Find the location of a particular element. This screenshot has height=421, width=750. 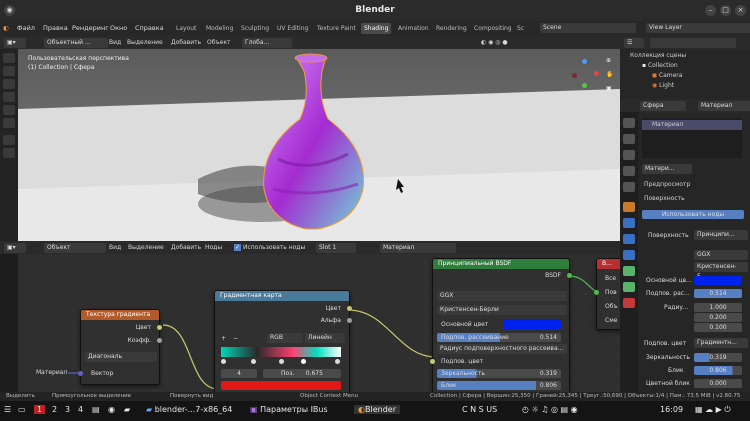

clock: 16:09 is located at coordinates (671, 409).